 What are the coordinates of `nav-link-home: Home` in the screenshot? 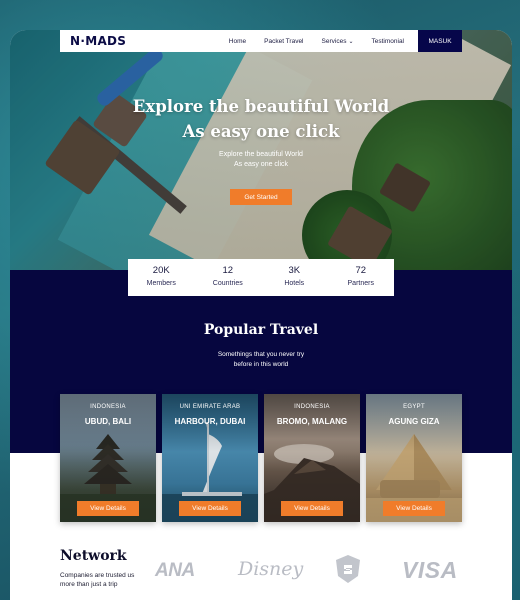 It's located at (237, 41).